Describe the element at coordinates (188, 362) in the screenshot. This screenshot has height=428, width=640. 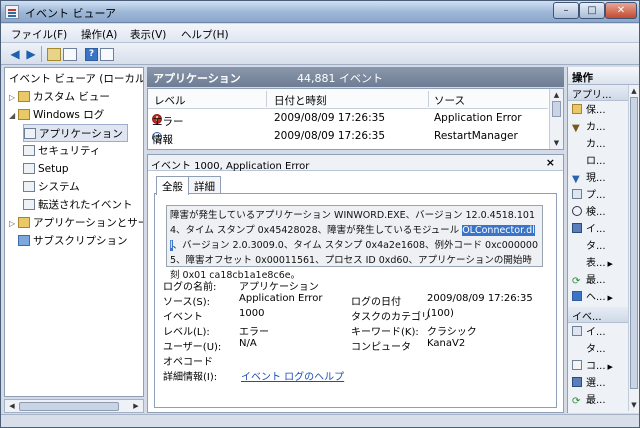
I see `opcode-label: オペコード` at that location.